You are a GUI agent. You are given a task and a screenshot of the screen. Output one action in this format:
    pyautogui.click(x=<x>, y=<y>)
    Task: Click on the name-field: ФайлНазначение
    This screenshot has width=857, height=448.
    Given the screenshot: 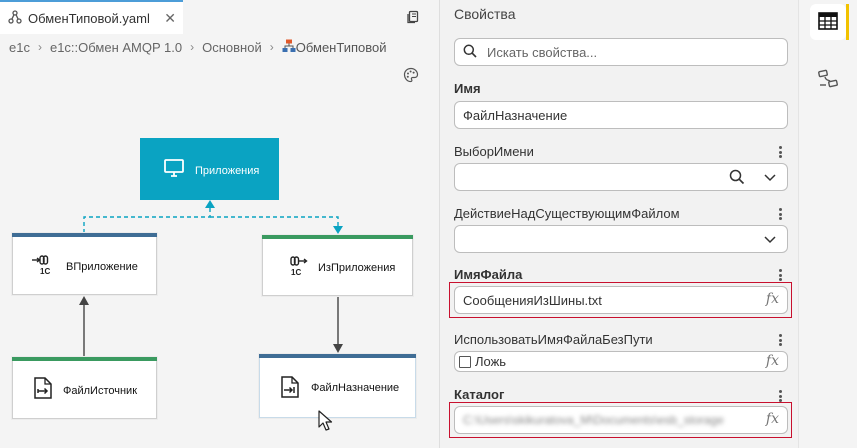 What is the action you would take?
    pyautogui.click(x=621, y=115)
    